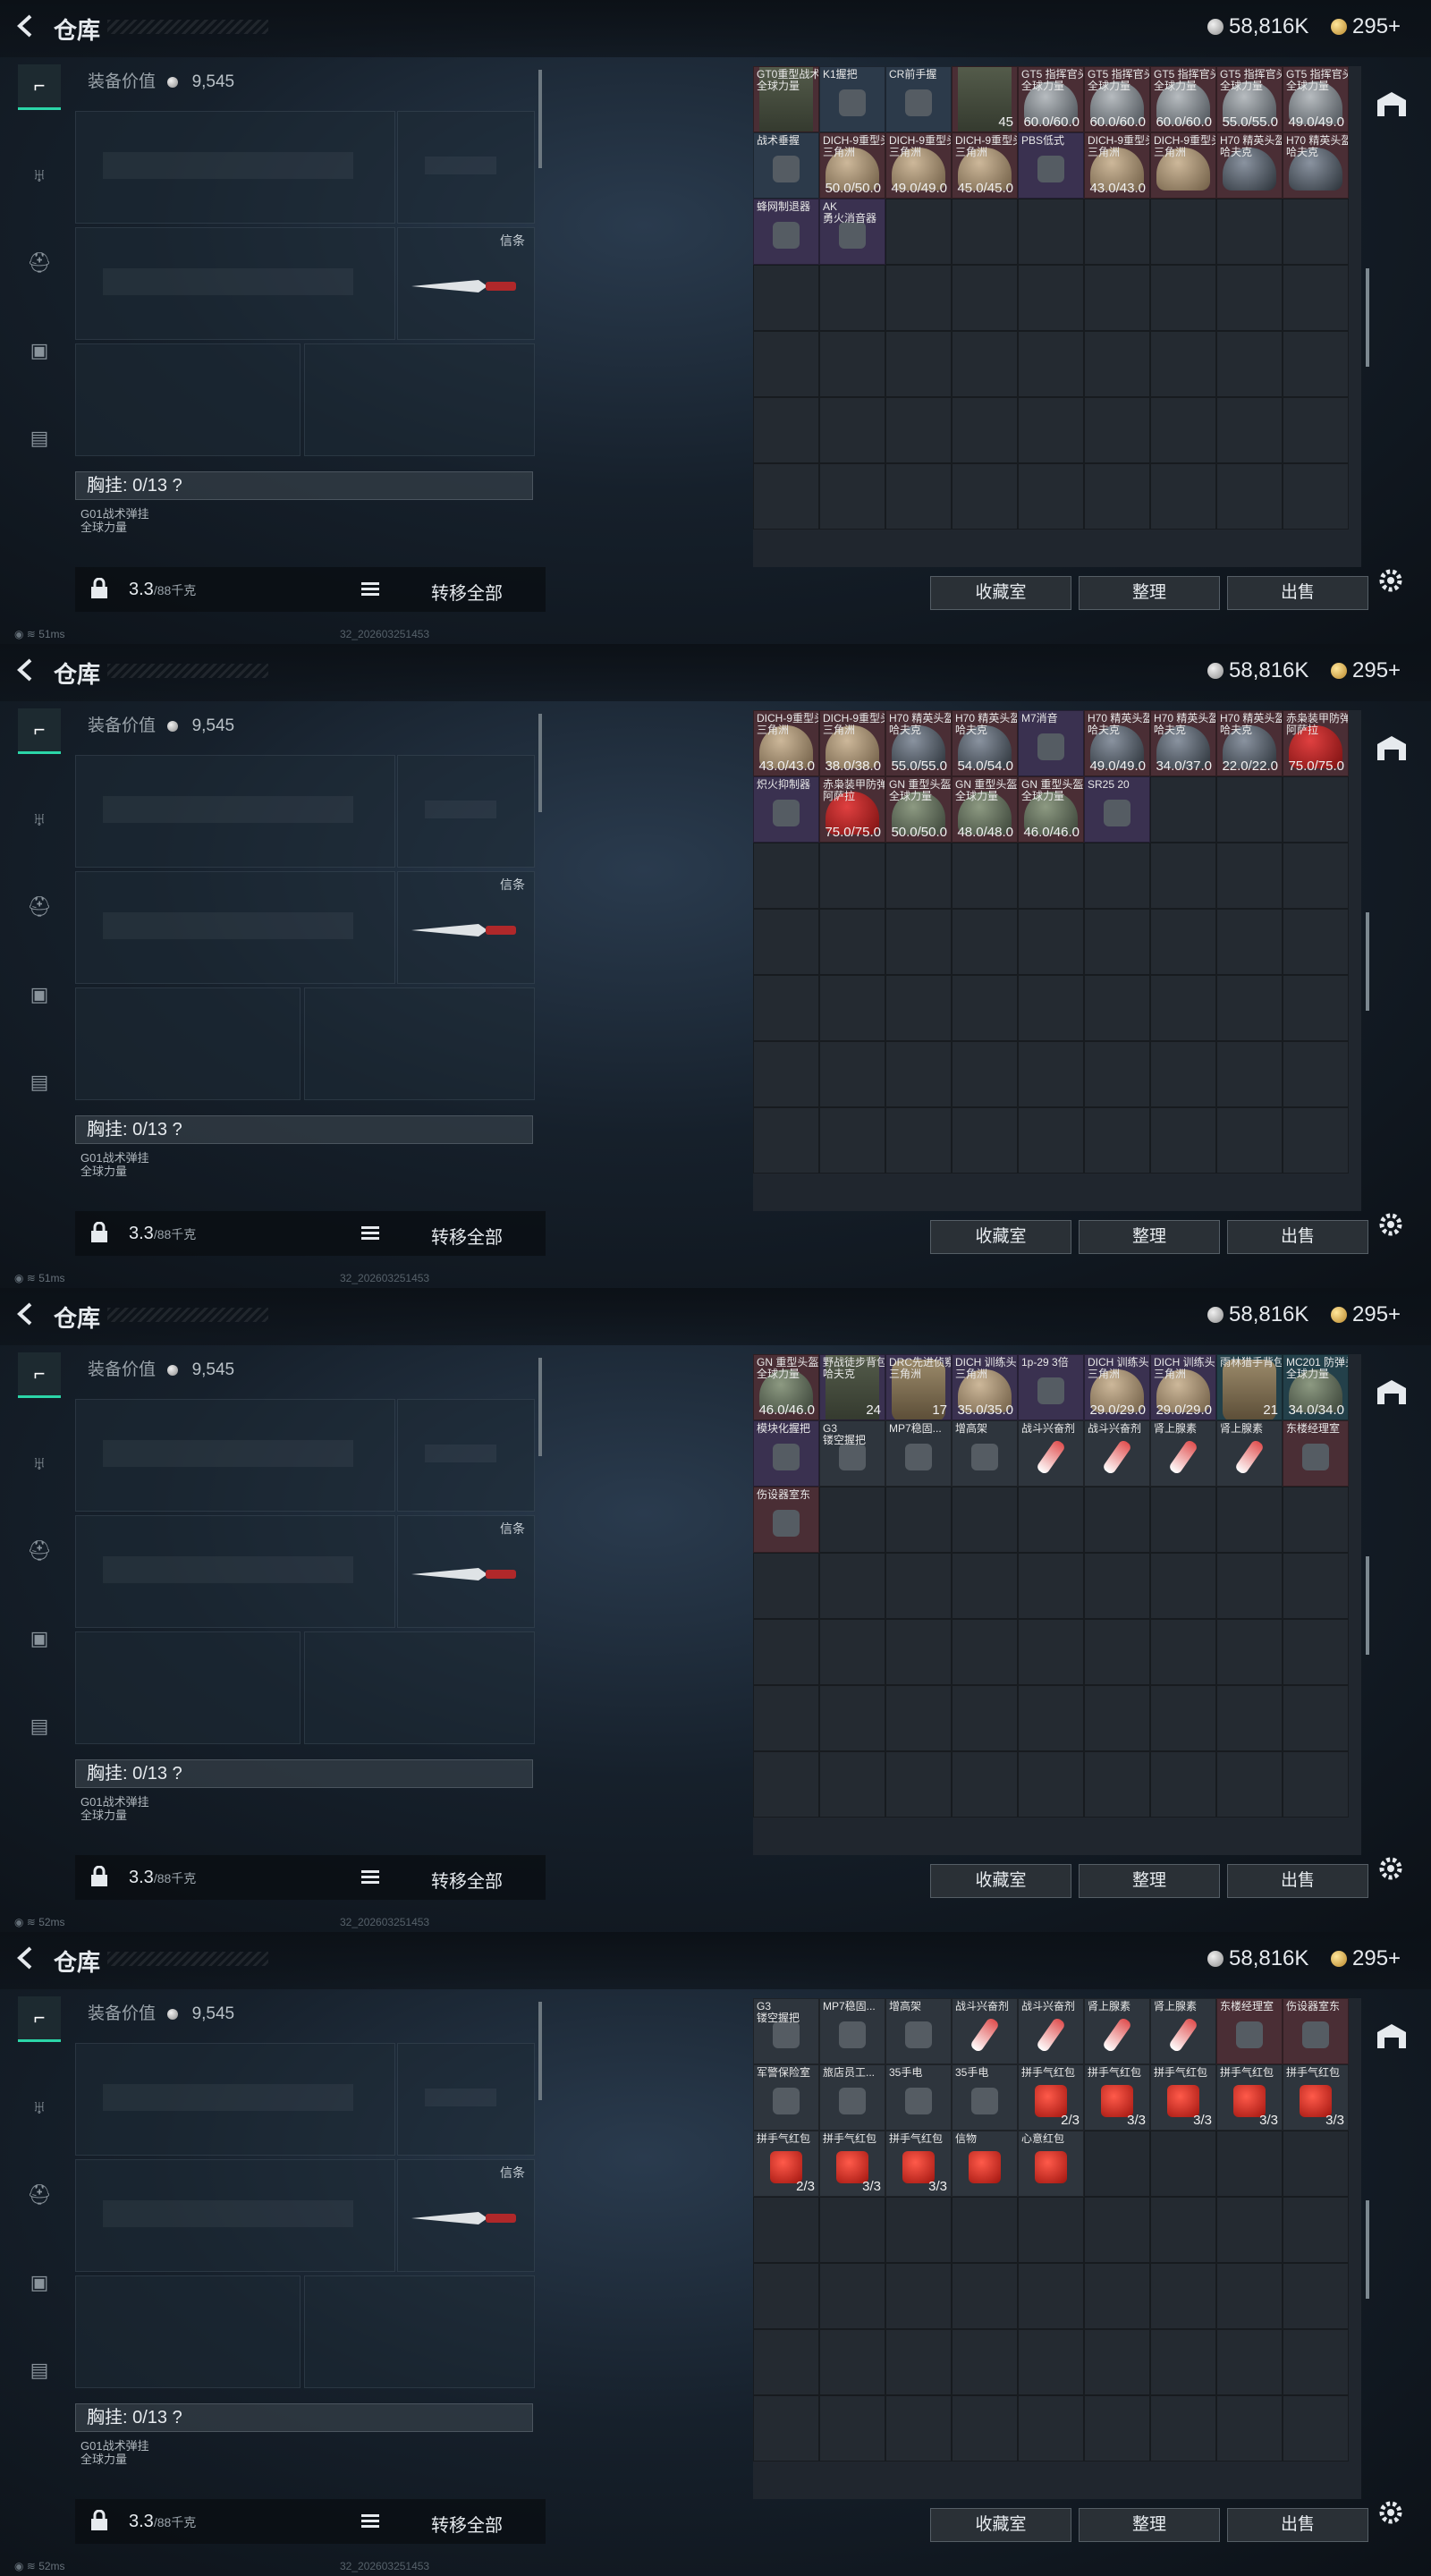 This screenshot has height=2576, width=1431. Describe the element at coordinates (1051, 743) in the screenshot. I see `stash-item-4: M7消音` at that location.